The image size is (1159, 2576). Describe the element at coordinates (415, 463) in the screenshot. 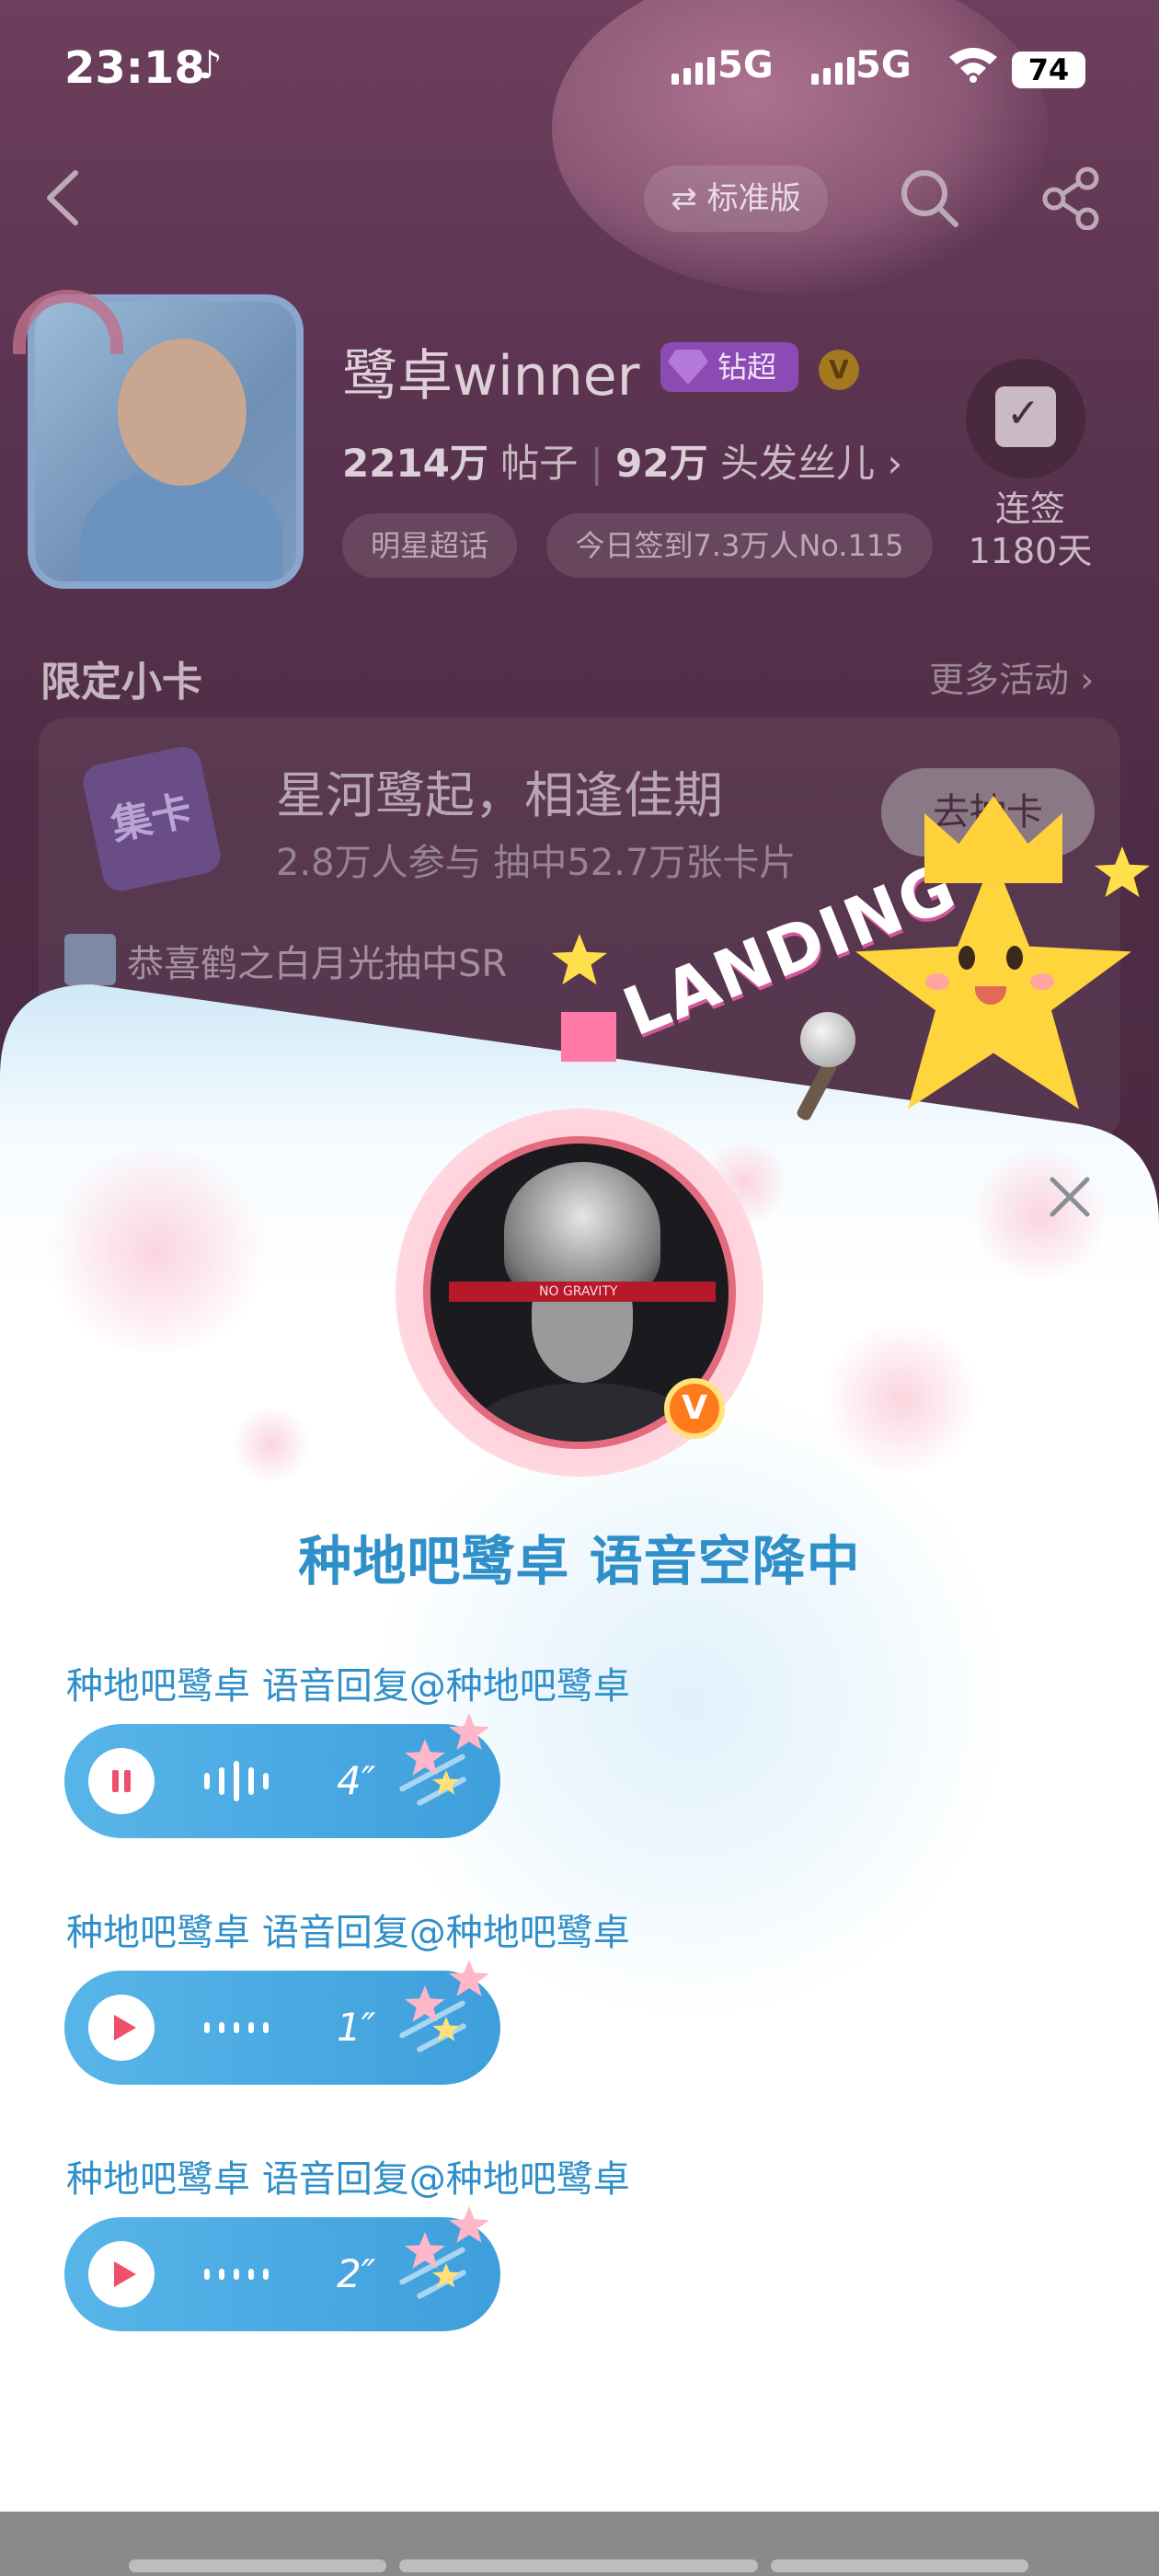

I see `posts-count: 2214万` at that location.